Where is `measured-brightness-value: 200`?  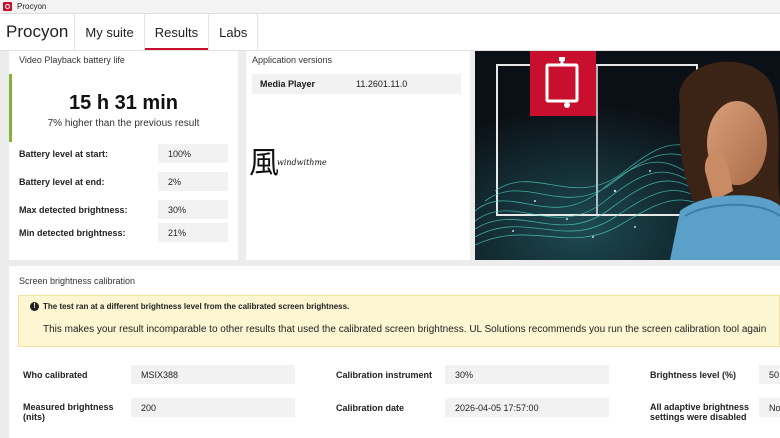
measured-brightness-value: 200 is located at coordinates (213, 407).